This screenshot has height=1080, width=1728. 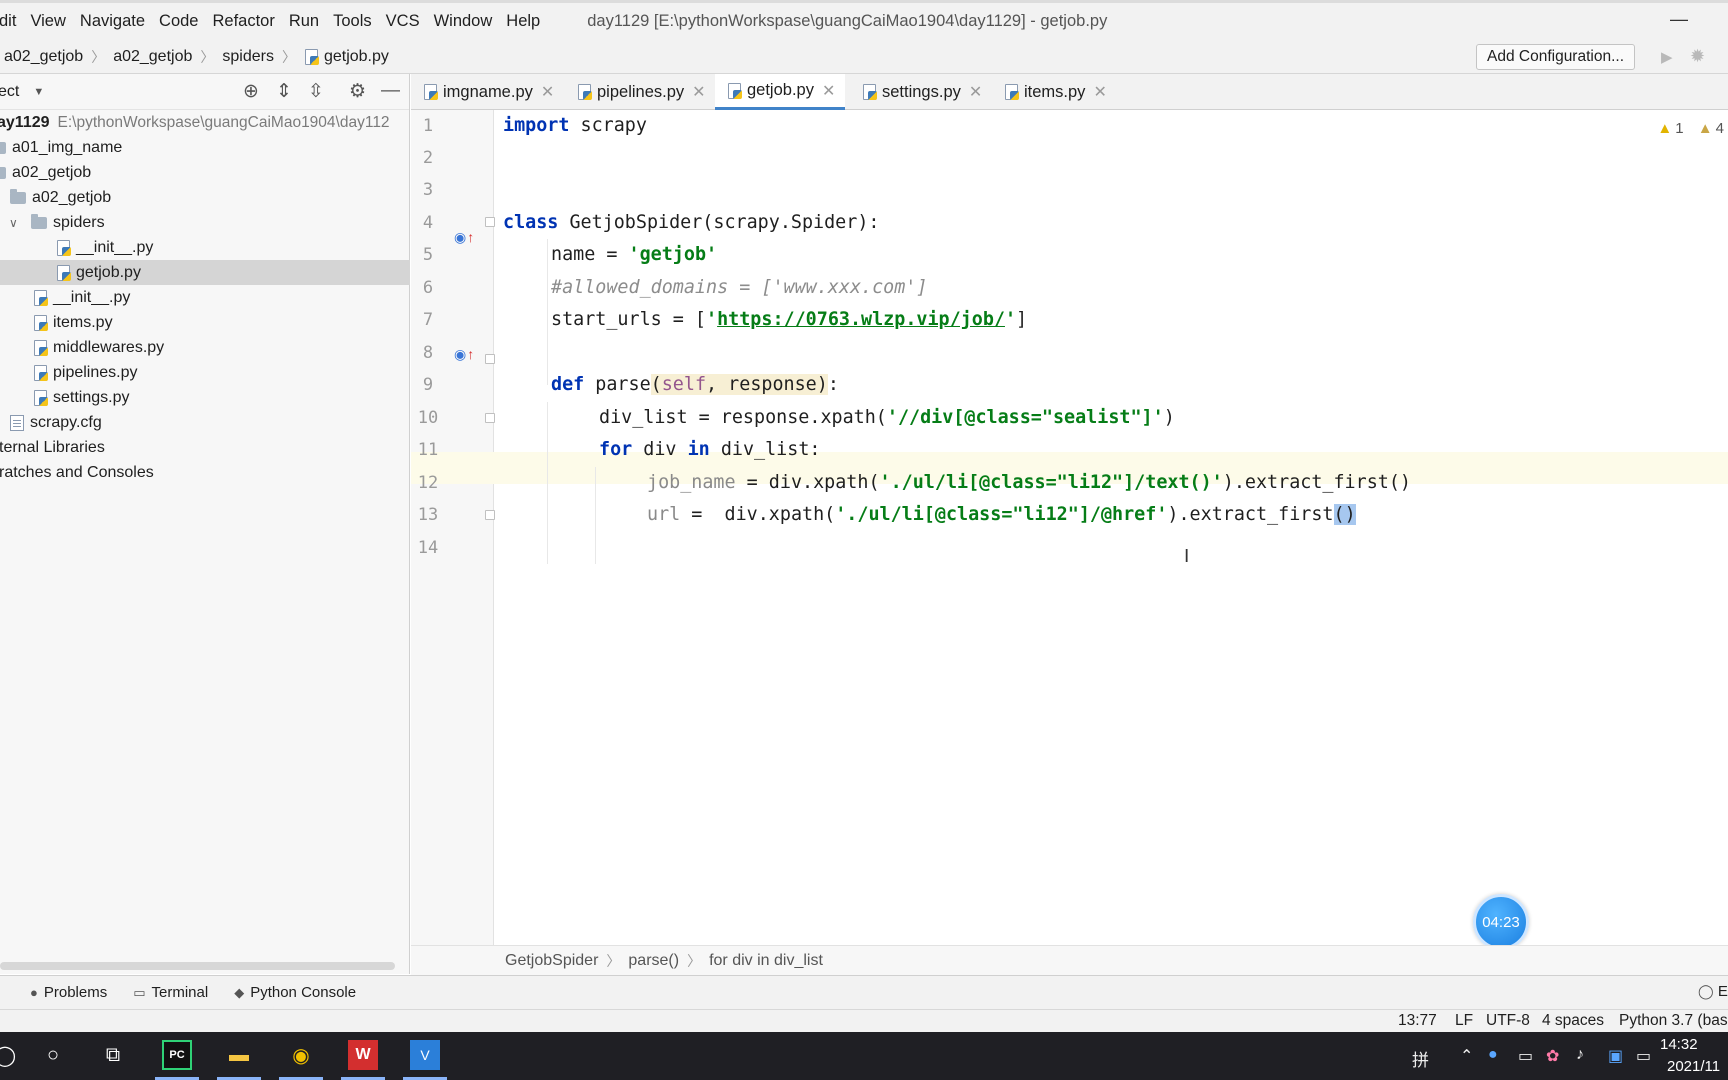 What do you see at coordinates (177, 1055) in the screenshot?
I see `pycharm-icon: PC` at bounding box center [177, 1055].